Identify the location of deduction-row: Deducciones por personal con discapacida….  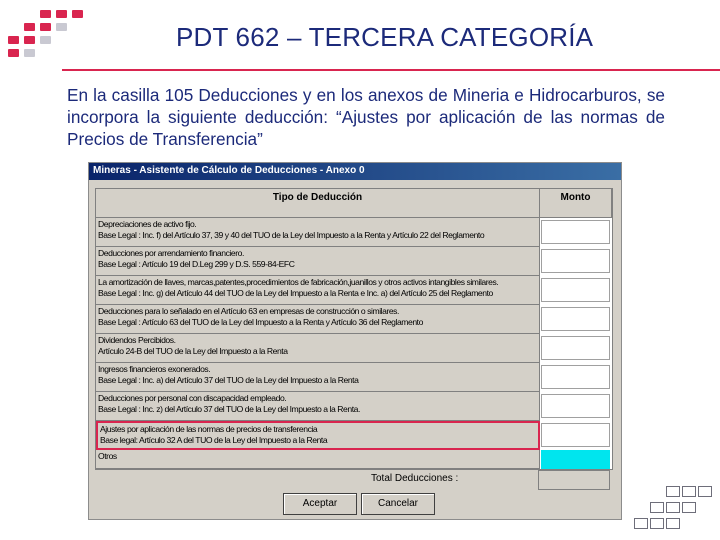
(354, 406).